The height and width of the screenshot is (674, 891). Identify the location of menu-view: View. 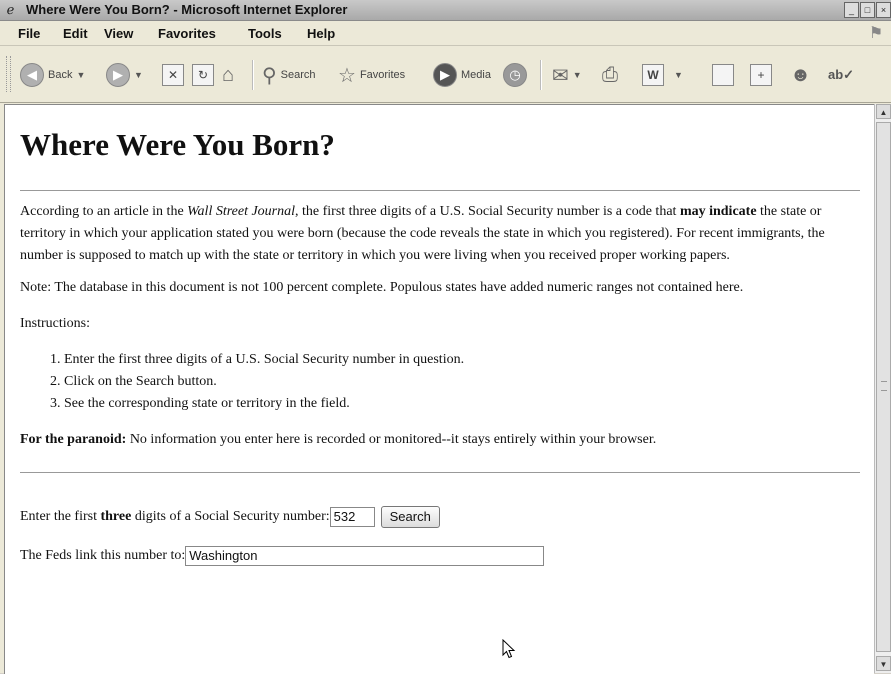
(118, 33).